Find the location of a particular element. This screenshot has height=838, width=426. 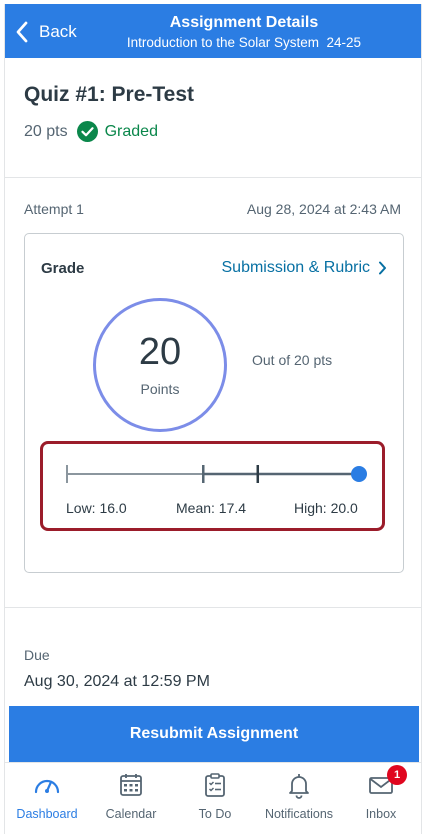

check-circle-icon is located at coordinates (87, 131).